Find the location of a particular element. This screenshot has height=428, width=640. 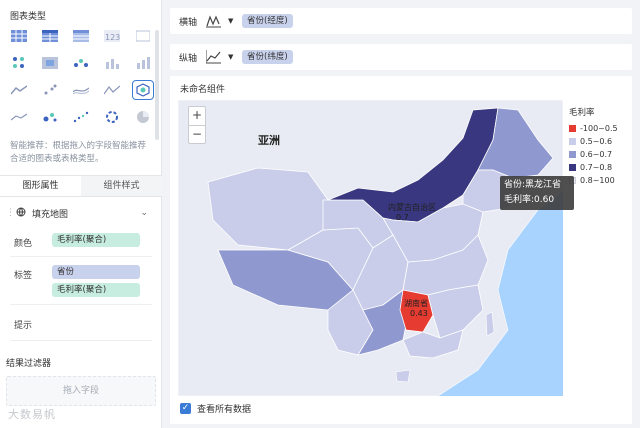

region-value-hunan: 0.43 is located at coordinates (419, 313).